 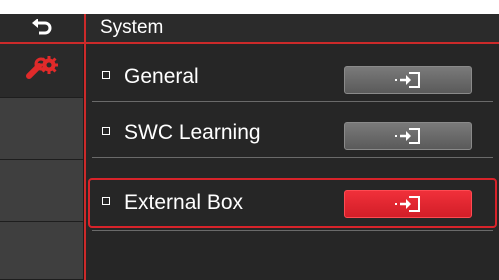 I want to click on menu-item-label: General, so click(x=161, y=76).